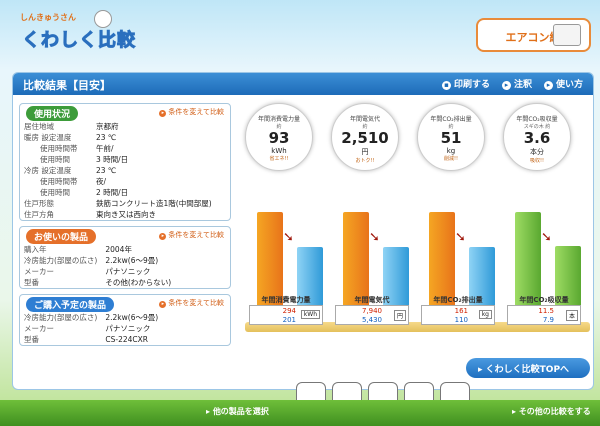 The height and width of the screenshot is (426, 600). I want to click on usage-title: 使用状況, so click(52, 113).